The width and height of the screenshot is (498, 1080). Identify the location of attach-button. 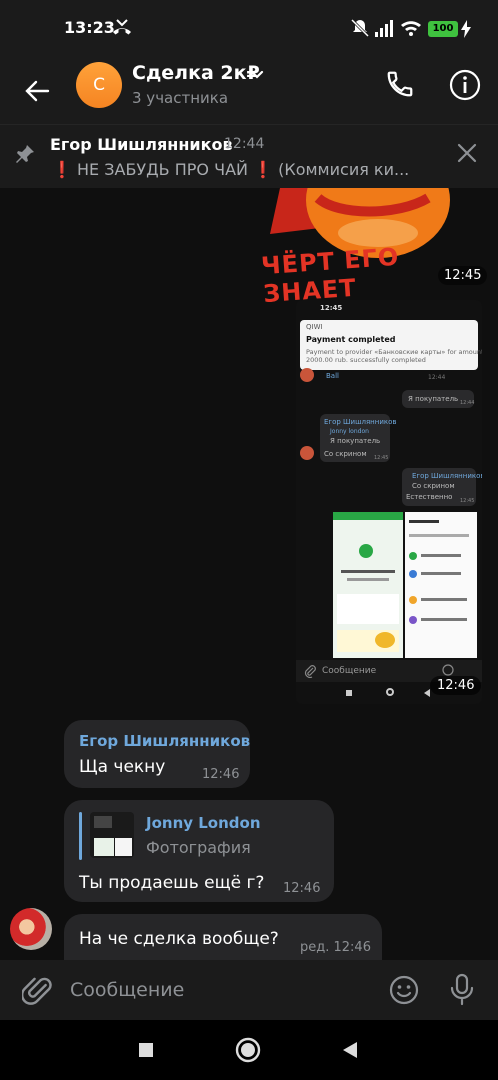
(37, 990).